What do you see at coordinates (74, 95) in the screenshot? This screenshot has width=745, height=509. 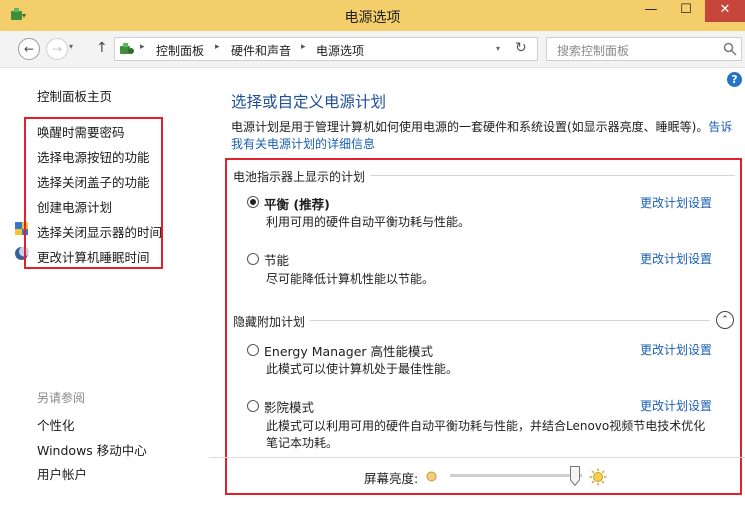 I see `sidebar-home-link: 控制面板主页` at bounding box center [74, 95].